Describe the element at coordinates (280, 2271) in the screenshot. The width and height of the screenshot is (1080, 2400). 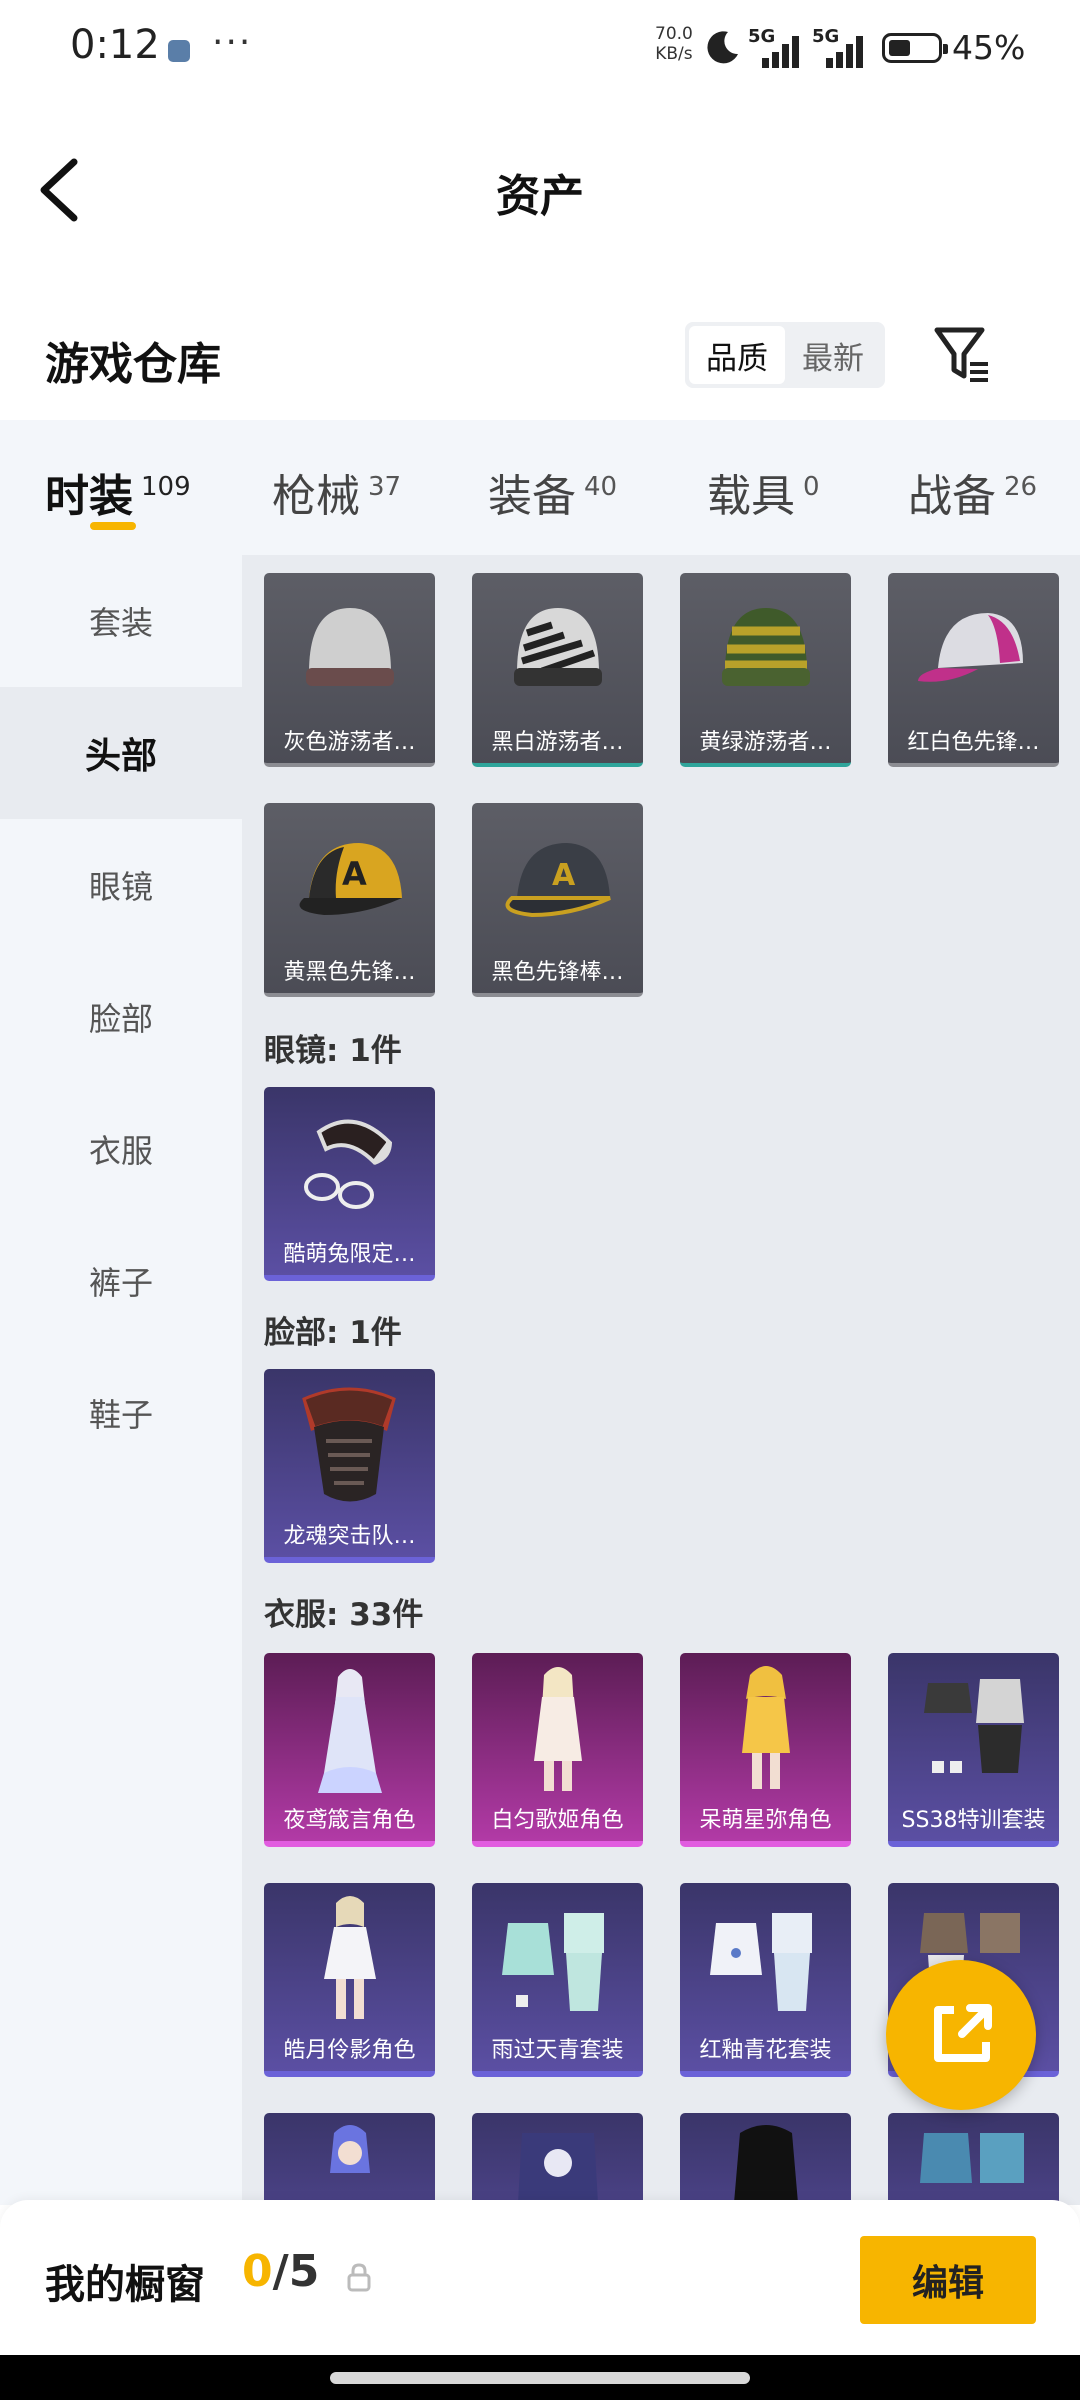
I see `showcase-count: 0/5` at that location.